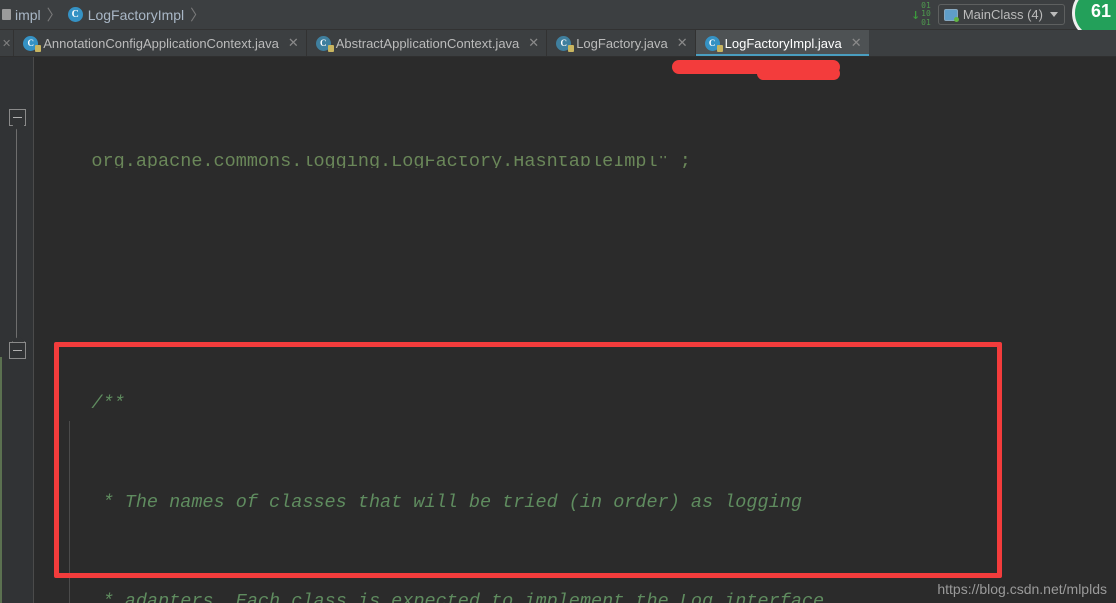 This screenshot has width=1116, height=603. Describe the element at coordinates (951, 15) in the screenshot. I see `run-configuration-icon` at that location.